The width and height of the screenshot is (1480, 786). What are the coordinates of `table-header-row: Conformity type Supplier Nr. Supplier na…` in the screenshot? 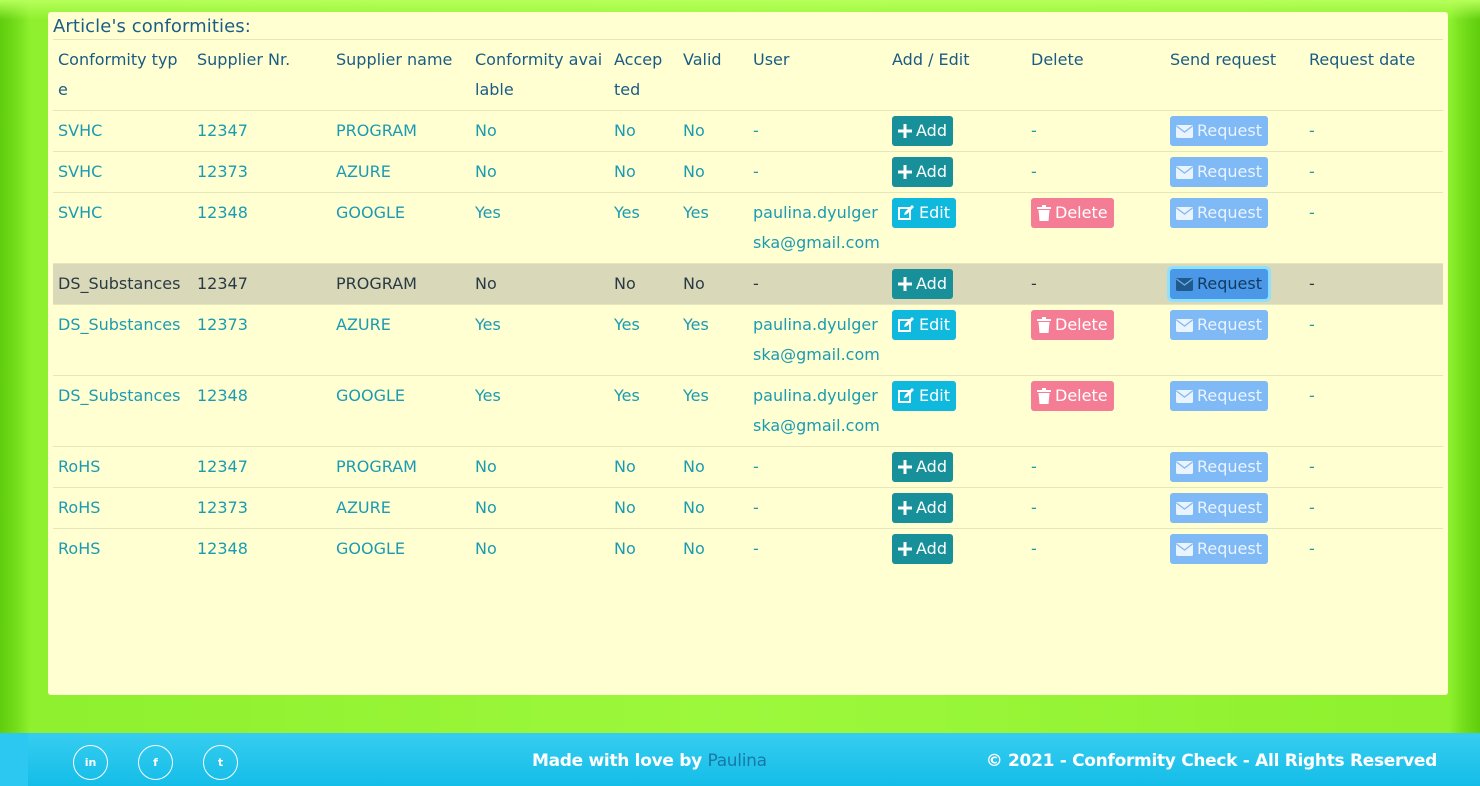 It's located at (748, 75).